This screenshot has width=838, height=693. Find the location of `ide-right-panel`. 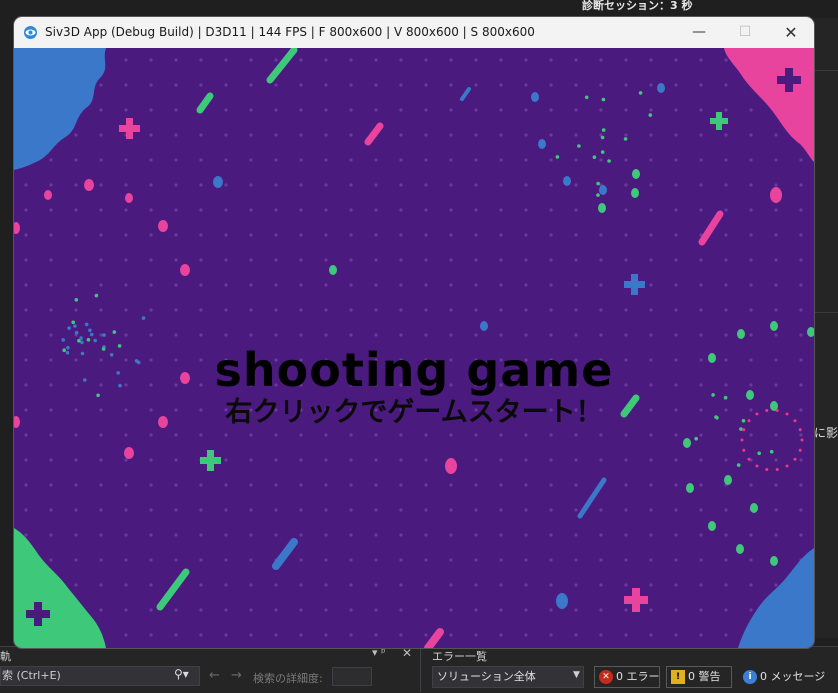

ide-right-panel is located at coordinates (826, 328).